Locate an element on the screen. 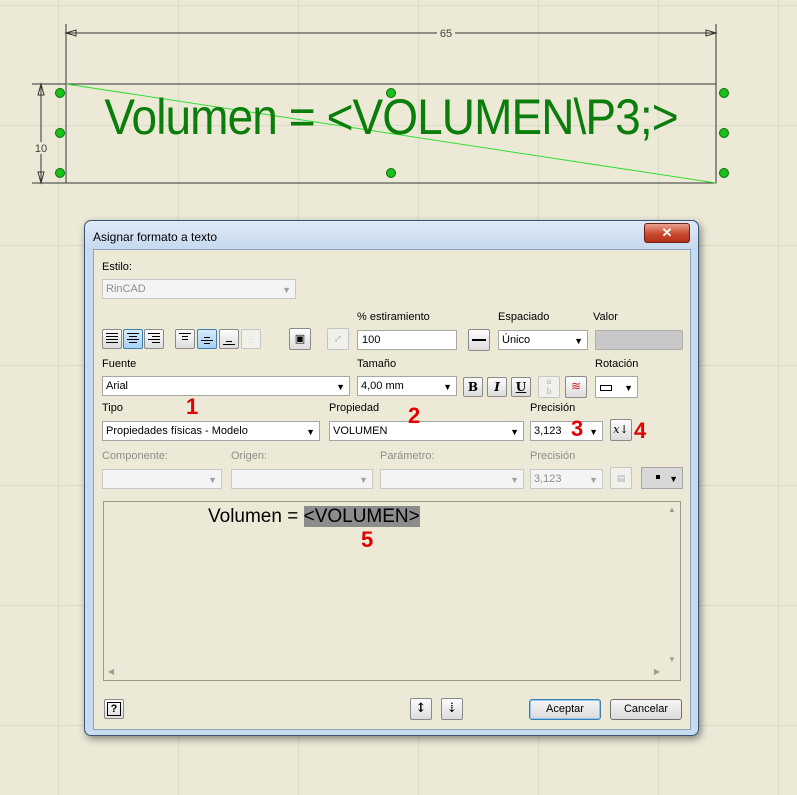 The height and width of the screenshot is (795, 797). horizontal-scrollbar: ◀ ▶ is located at coordinates (392, 672).